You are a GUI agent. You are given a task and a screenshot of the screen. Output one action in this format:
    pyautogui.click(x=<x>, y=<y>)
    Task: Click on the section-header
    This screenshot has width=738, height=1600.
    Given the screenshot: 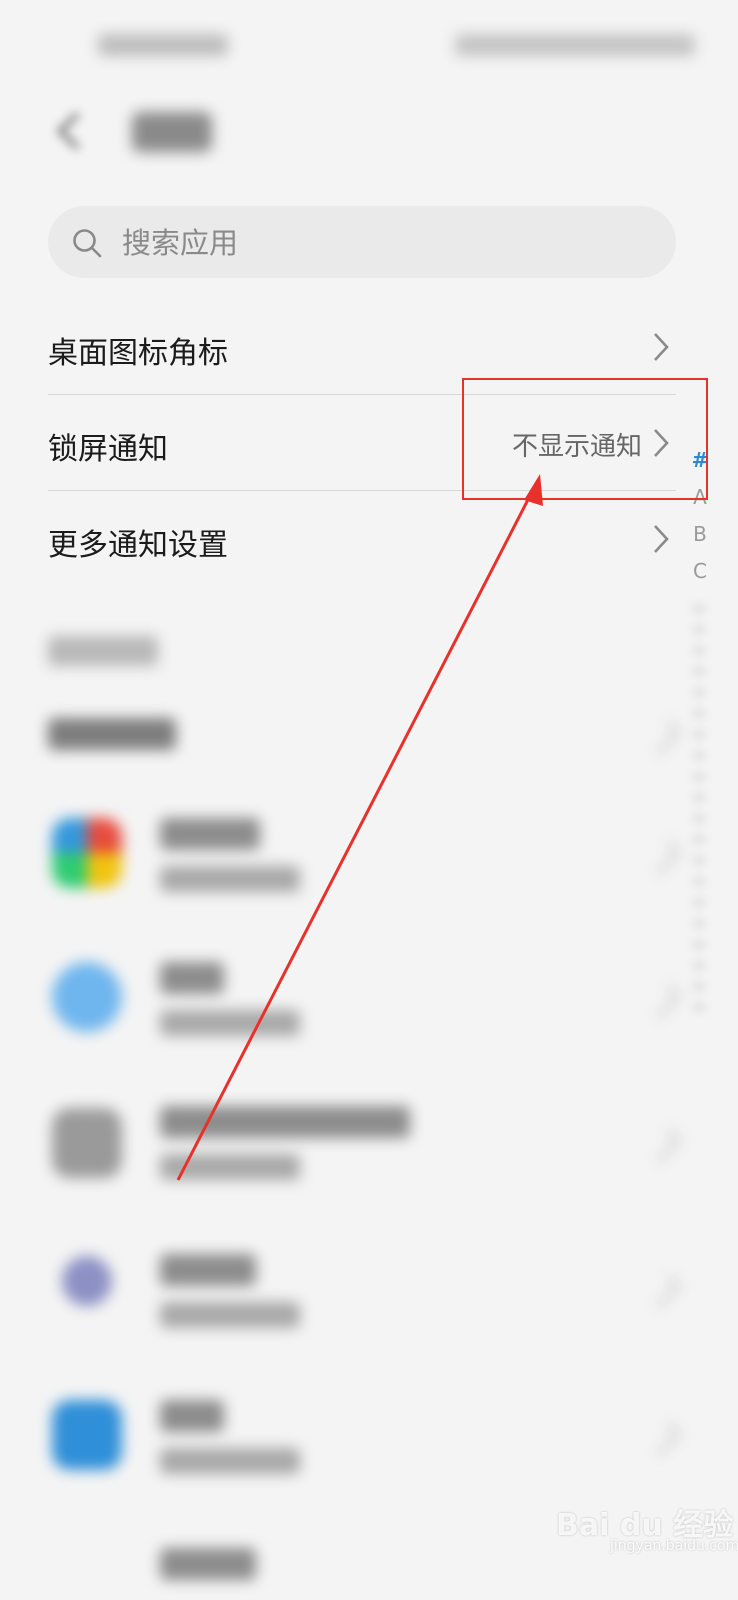 What is the action you would take?
    pyautogui.click(x=103, y=651)
    